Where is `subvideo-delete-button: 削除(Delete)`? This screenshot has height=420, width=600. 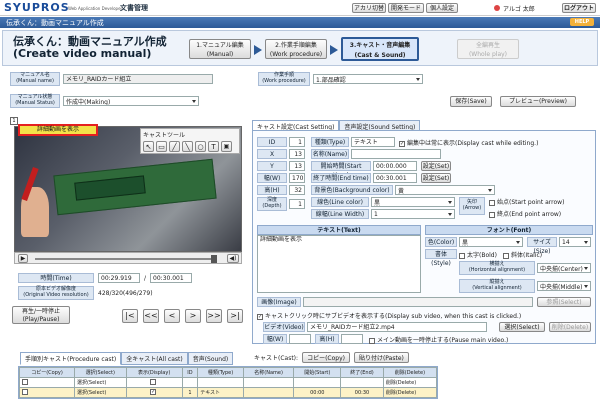
subvideo-delete-button: 削除(Delete) is located at coordinates (570, 327).